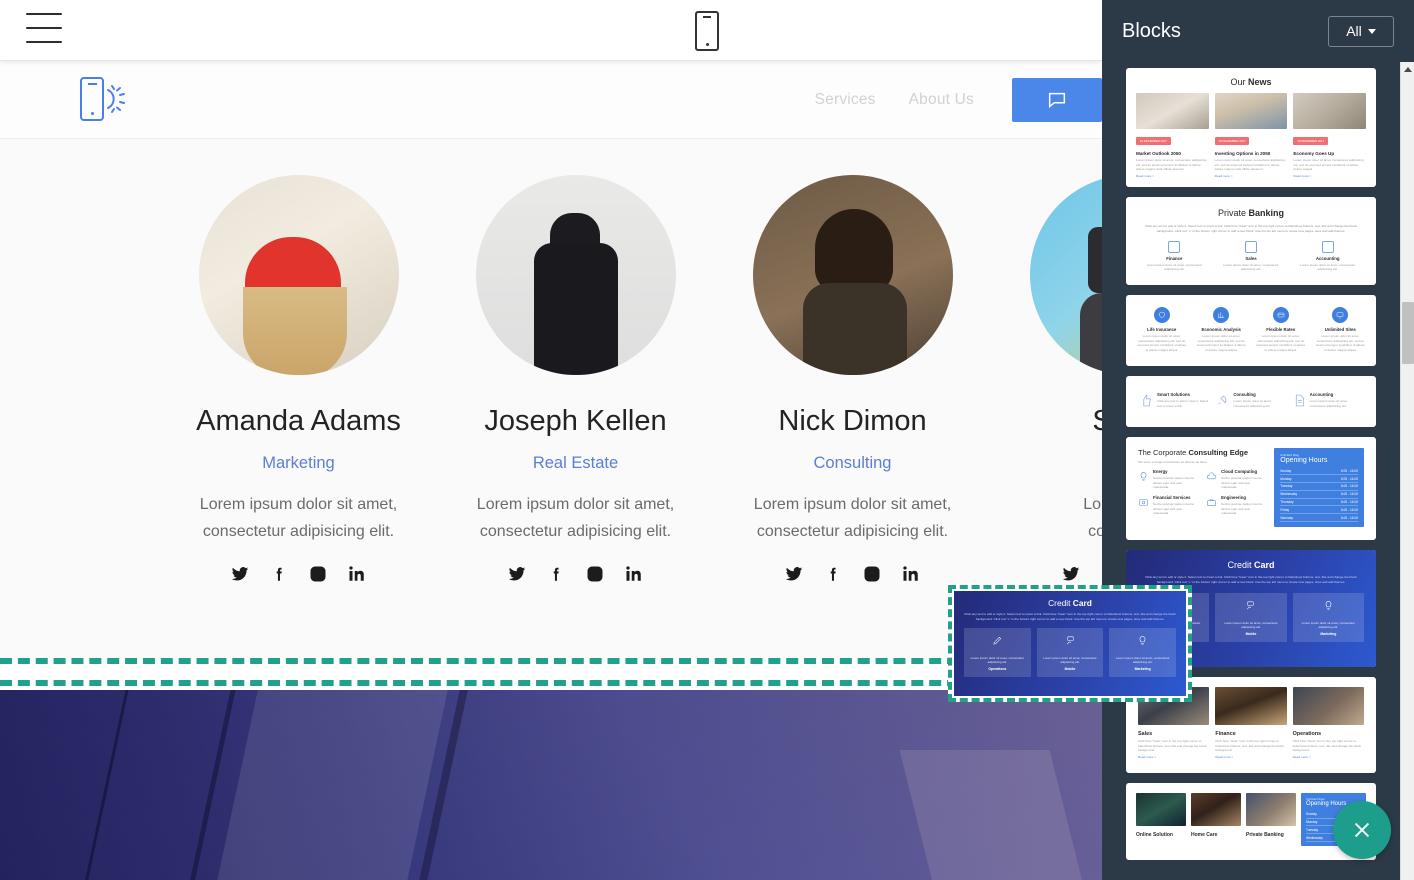 This screenshot has height=880, width=1414. I want to click on card-heading: Sales, so click(1145, 734).